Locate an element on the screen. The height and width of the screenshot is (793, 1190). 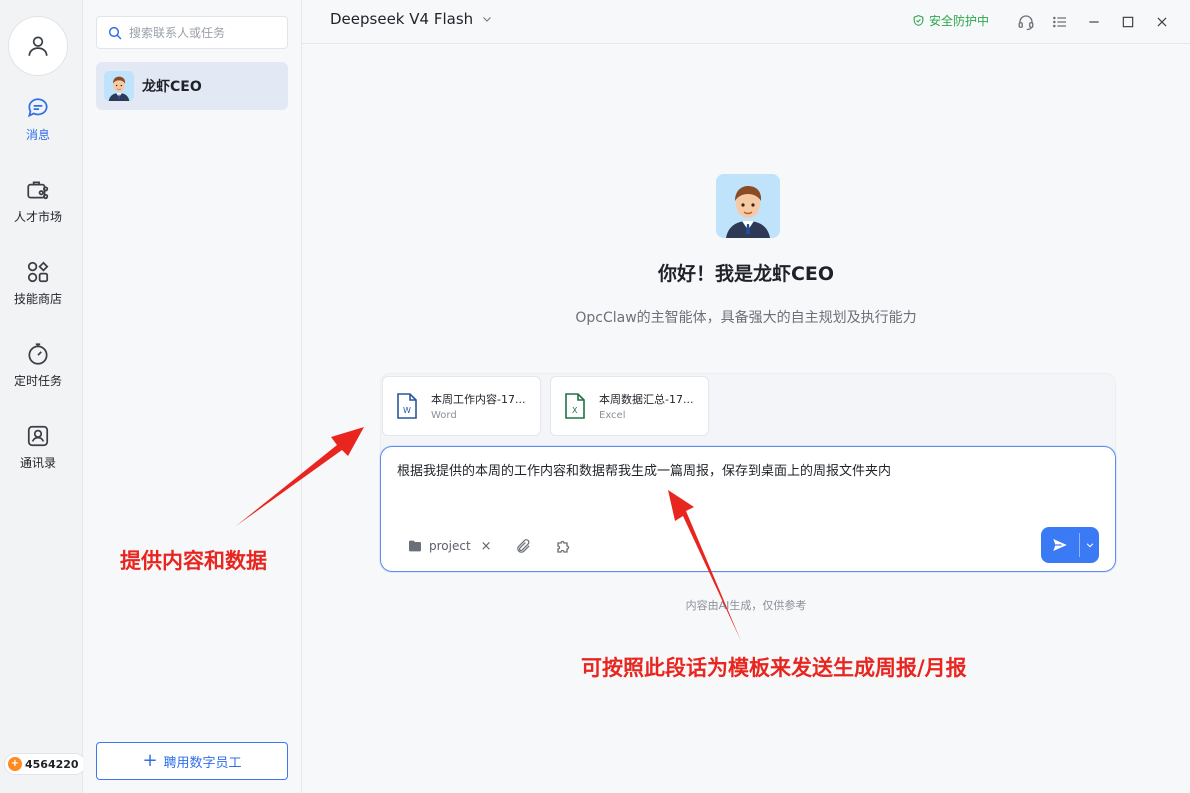
plus-icon: + is located at coordinates (150, 760).